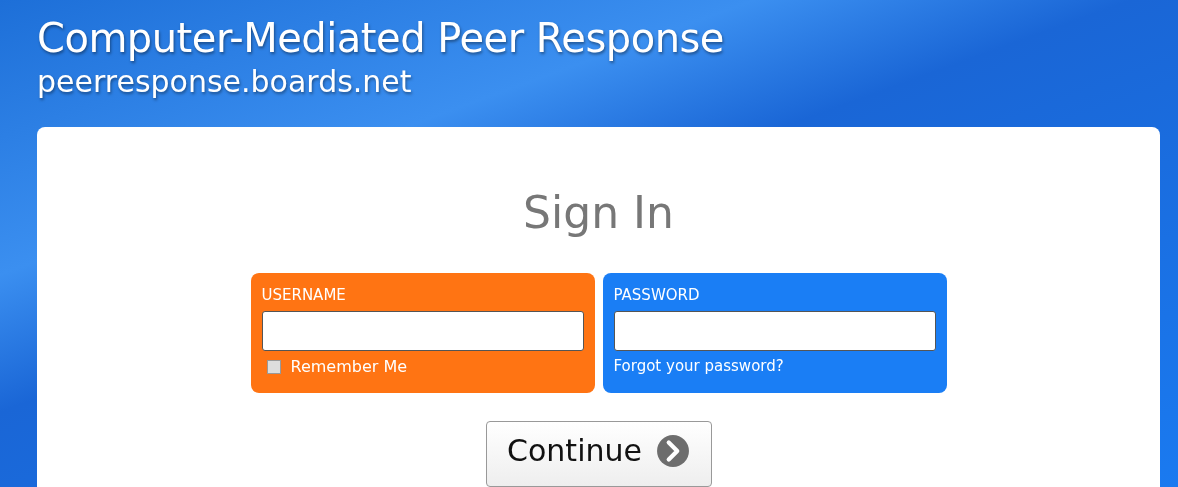 The height and width of the screenshot is (487, 1178). Describe the element at coordinates (304, 295) in the screenshot. I see `field-label: USERNAME` at that location.